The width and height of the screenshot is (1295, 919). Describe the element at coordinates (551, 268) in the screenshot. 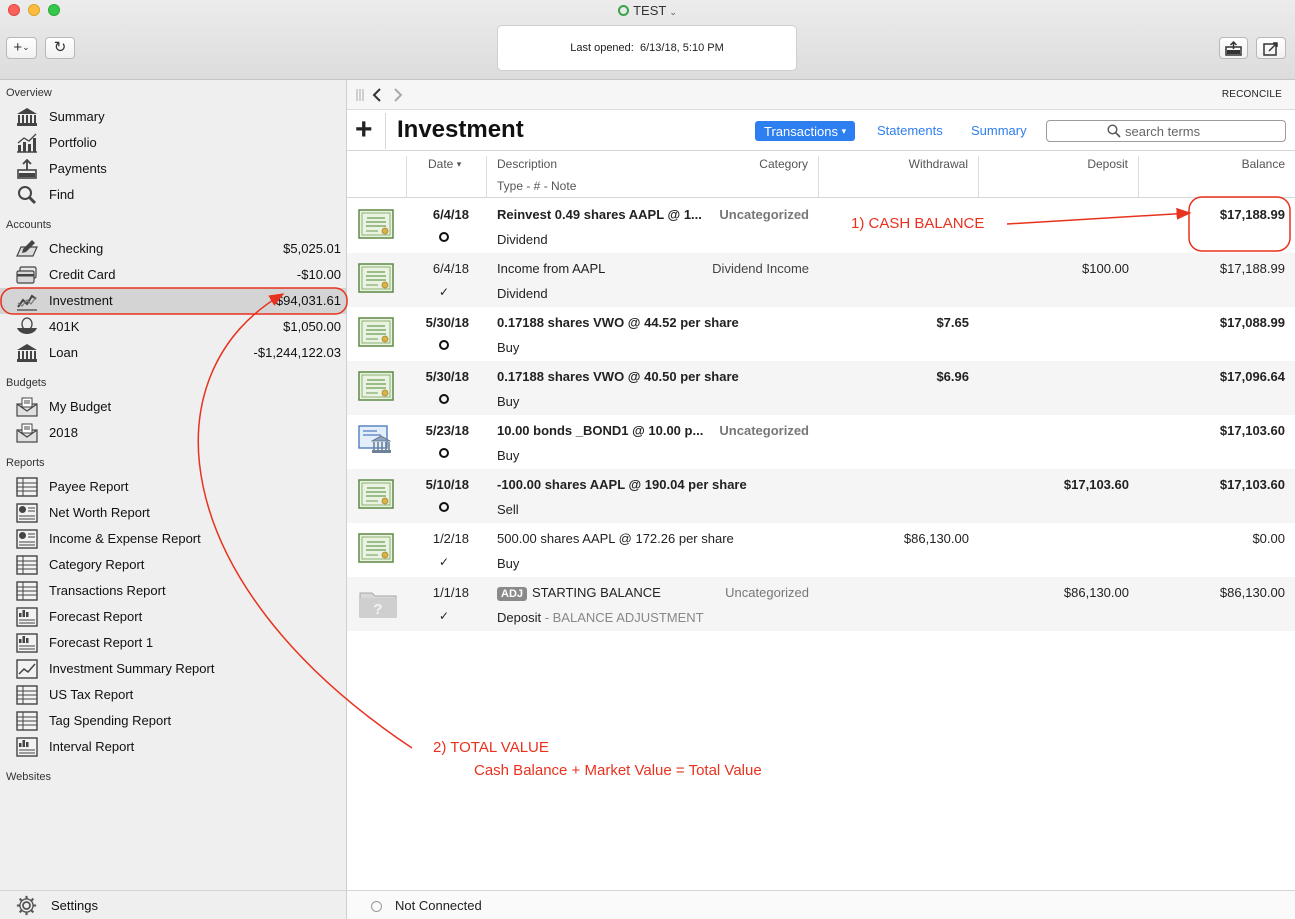

I see `transaction-description: Income from AAPL` at that location.